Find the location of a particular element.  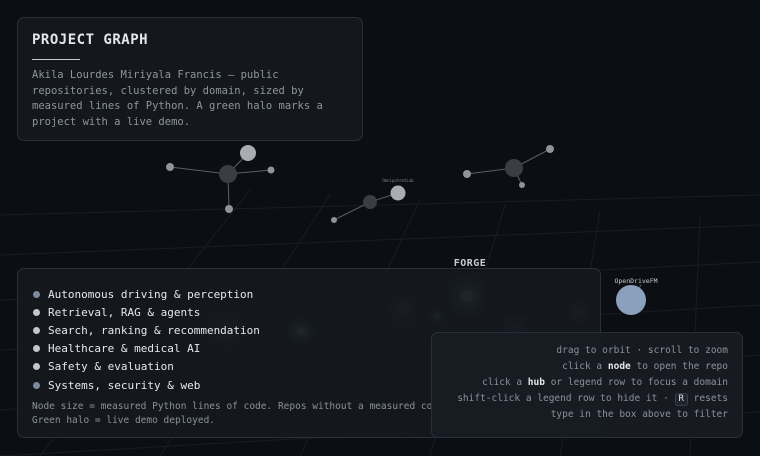

help-text: shift-click a legend row to hide it · is located at coordinates (566, 399).